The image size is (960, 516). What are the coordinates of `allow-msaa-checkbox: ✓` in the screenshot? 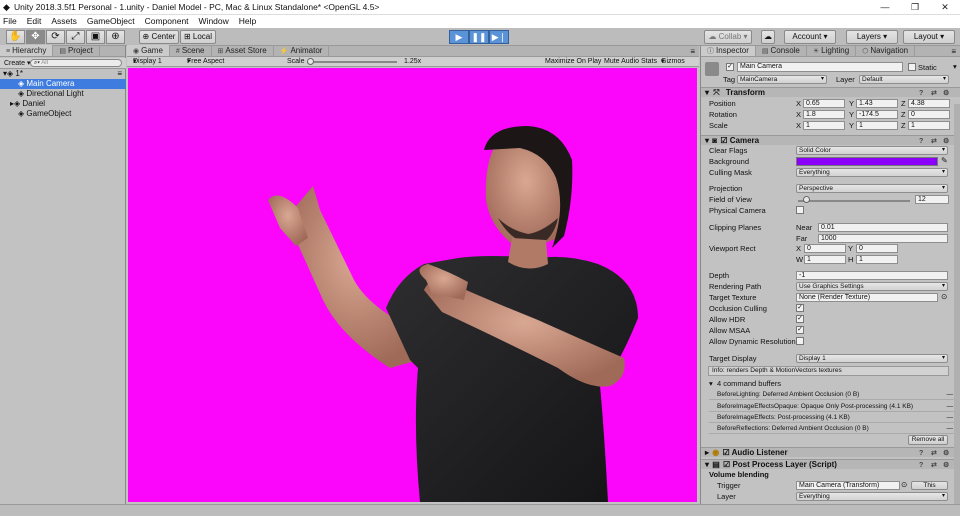 It's located at (800, 330).